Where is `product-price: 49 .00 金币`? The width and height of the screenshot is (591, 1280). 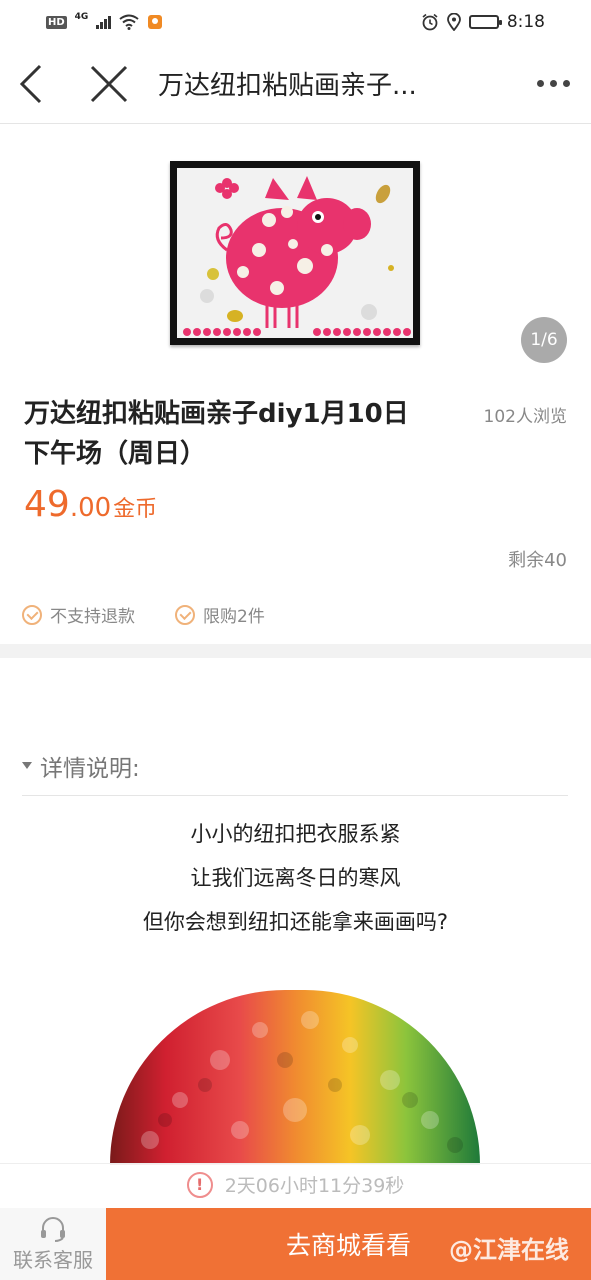
product-price: 49 .00 金币 is located at coordinates (90, 504).